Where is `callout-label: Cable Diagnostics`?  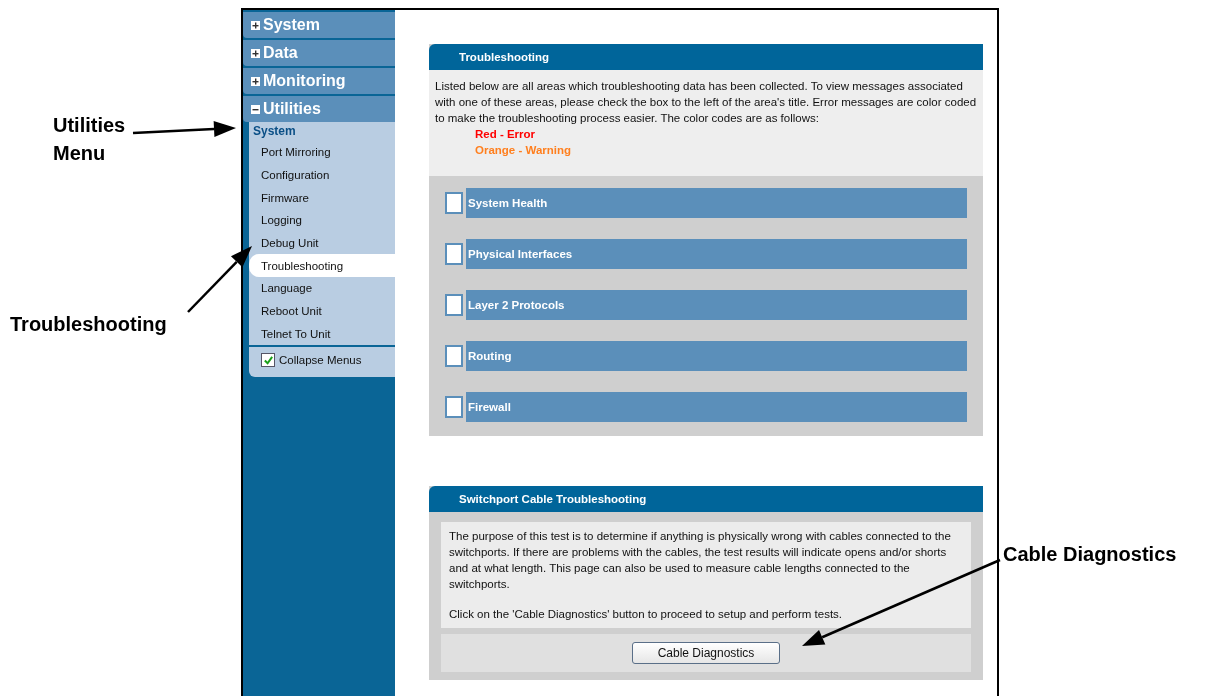 callout-label: Cable Diagnostics is located at coordinates (1090, 554).